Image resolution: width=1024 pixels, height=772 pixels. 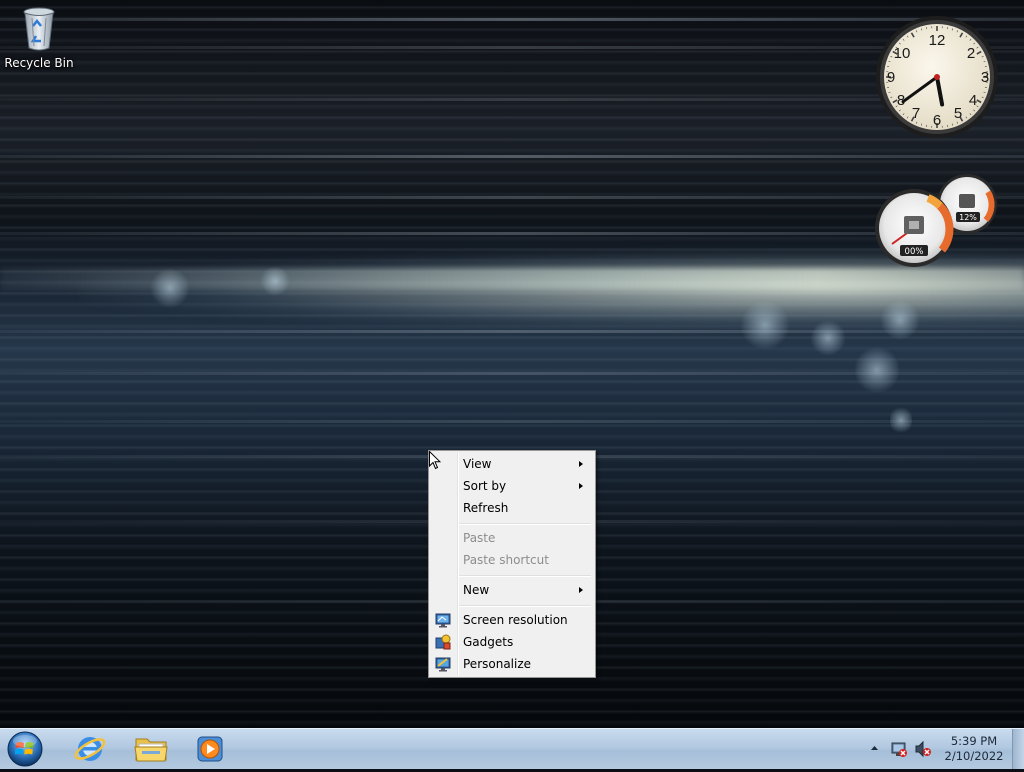 I want to click on start-button, so click(x=25, y=749).